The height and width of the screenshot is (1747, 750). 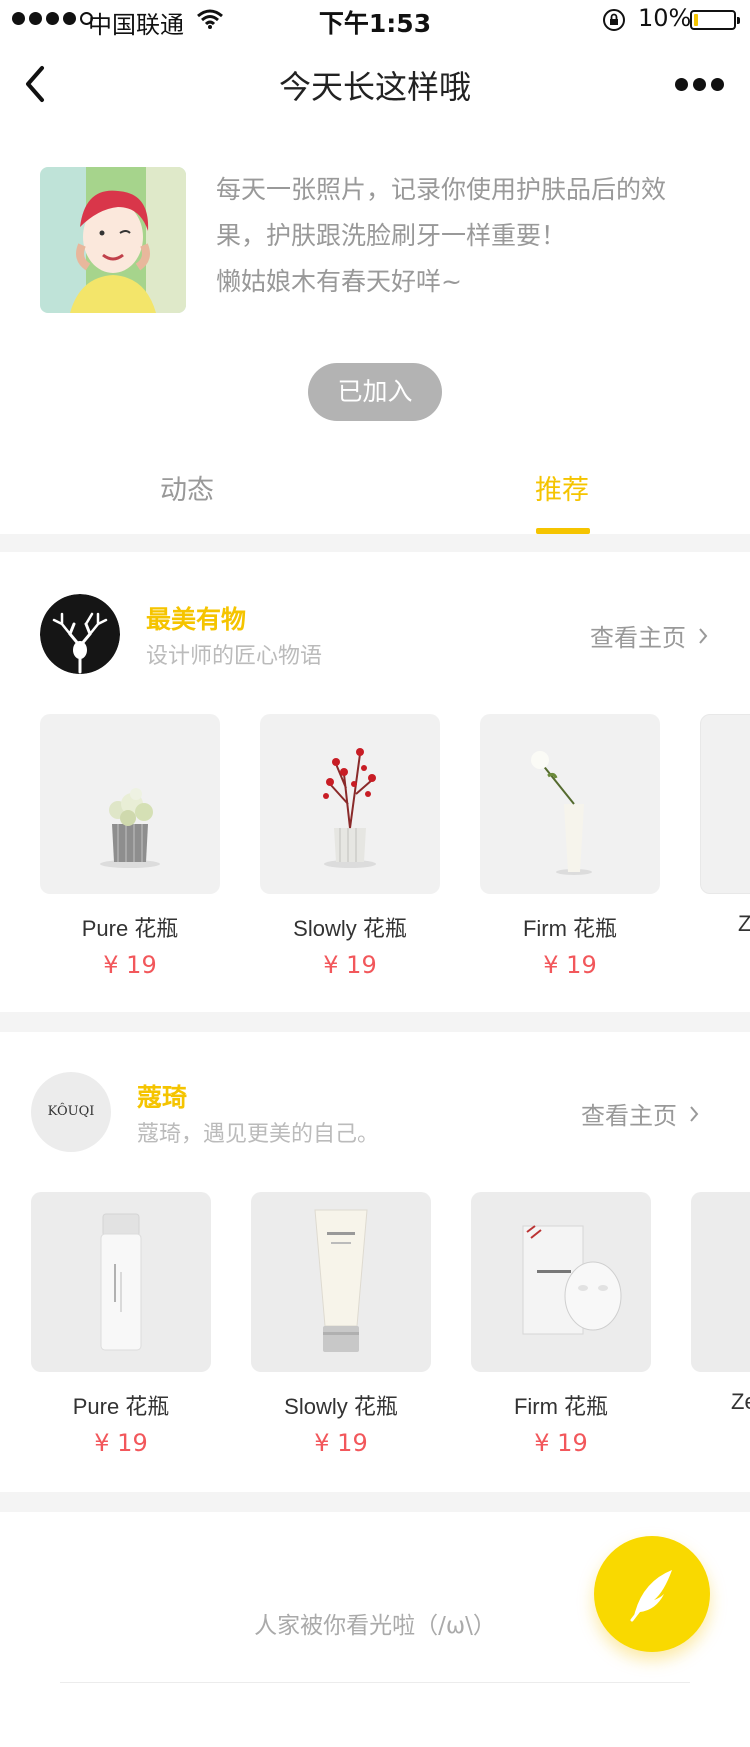 What do you see at coordinates (375, 392) in the screenshot?
I see `joined-button: 已加入` at bounding box center [375, 392].